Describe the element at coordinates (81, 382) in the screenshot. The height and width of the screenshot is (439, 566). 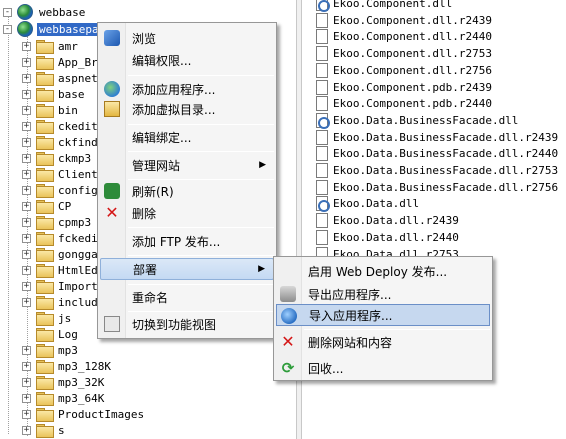
I see `tree-node-label: mp3_32K` at that location.